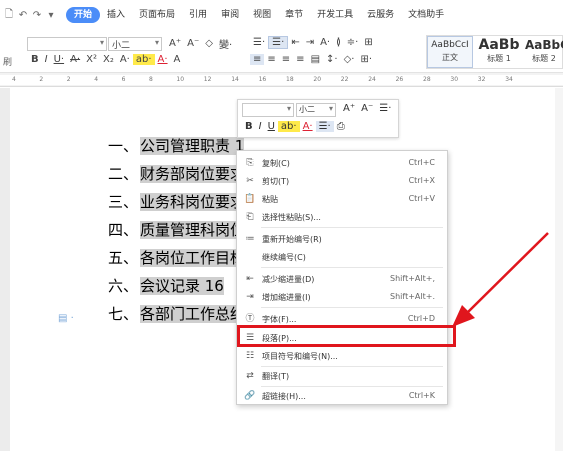  I want to click on arrow-shaft, so click(507, 273).